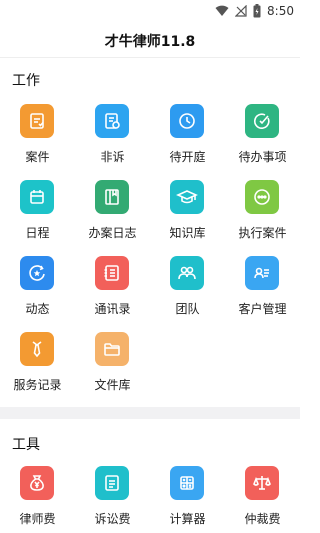  I want to click on work-item-case: 案件, so click(37, 140).